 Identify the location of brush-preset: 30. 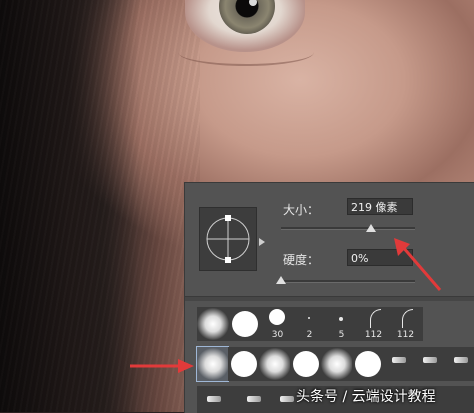
(277, 324).